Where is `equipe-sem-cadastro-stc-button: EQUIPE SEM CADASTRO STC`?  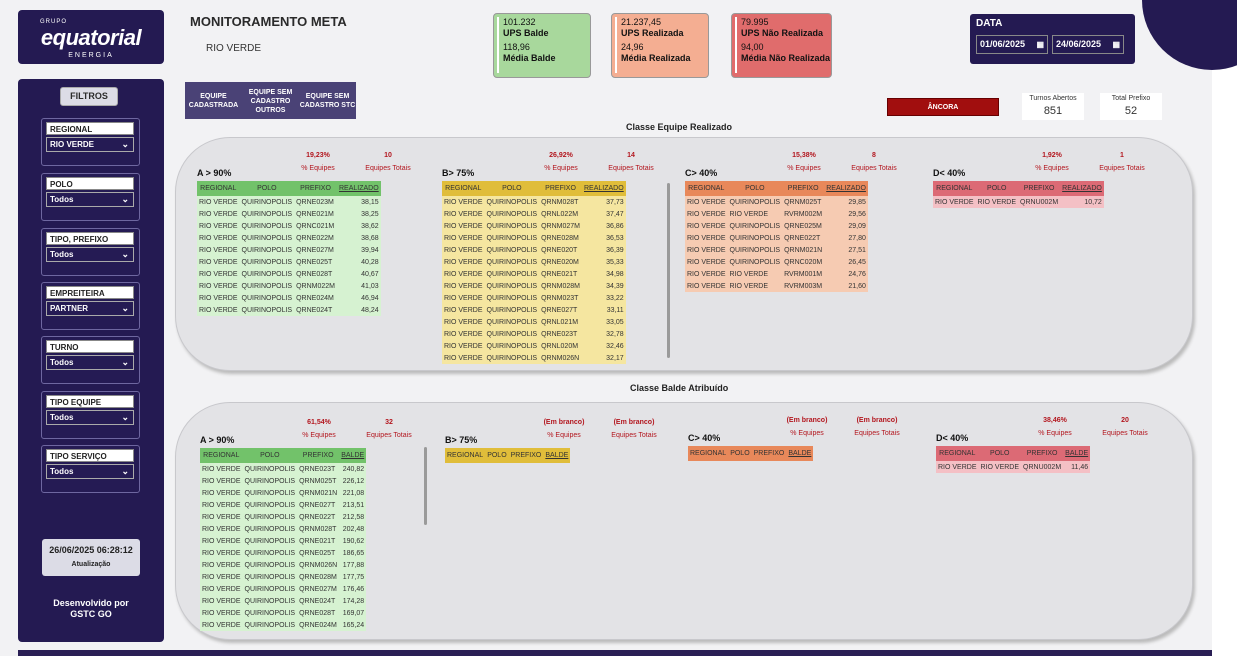
equipe-sem-cadastro-stc-button: EQUIPE SEM CADASTRO STC is located at coordinates (327, 100).